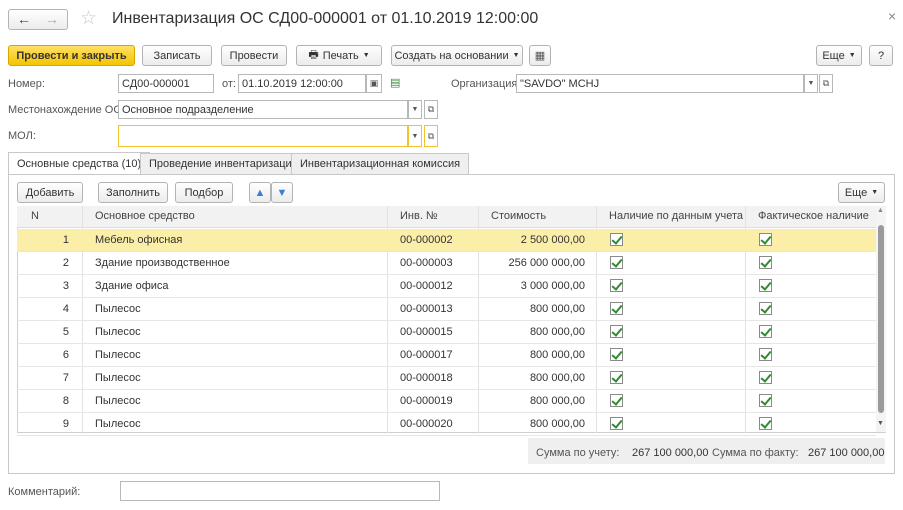 This screenshot has width=903, height=510. What do you see at coordinates (881, 55) in the screenshot?
I see `help-button: ?` at bounding box center [881, 55].